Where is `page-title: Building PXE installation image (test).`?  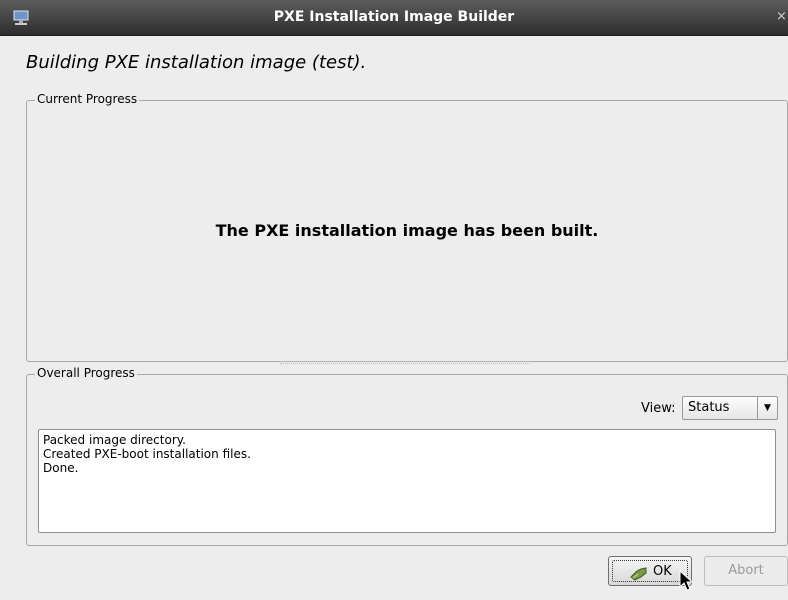
page-title: Building PXE installation image (test). is located at coordinates (196, 62).